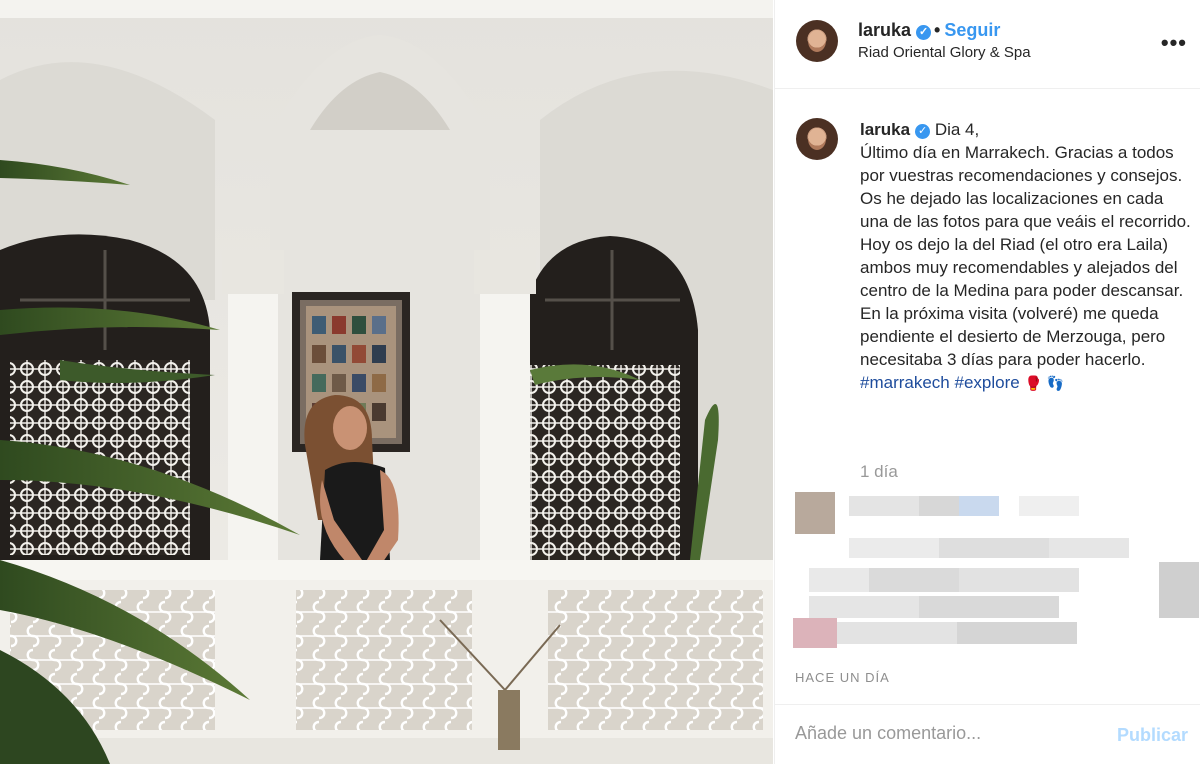 Image resolution: width=1200 pixels, height=765 pixels. What do you see at coordinates (944, 52) in the screenshot?
I see `location-link: Riad Oriental Glory & Spa` at bounding box center [944, 52].